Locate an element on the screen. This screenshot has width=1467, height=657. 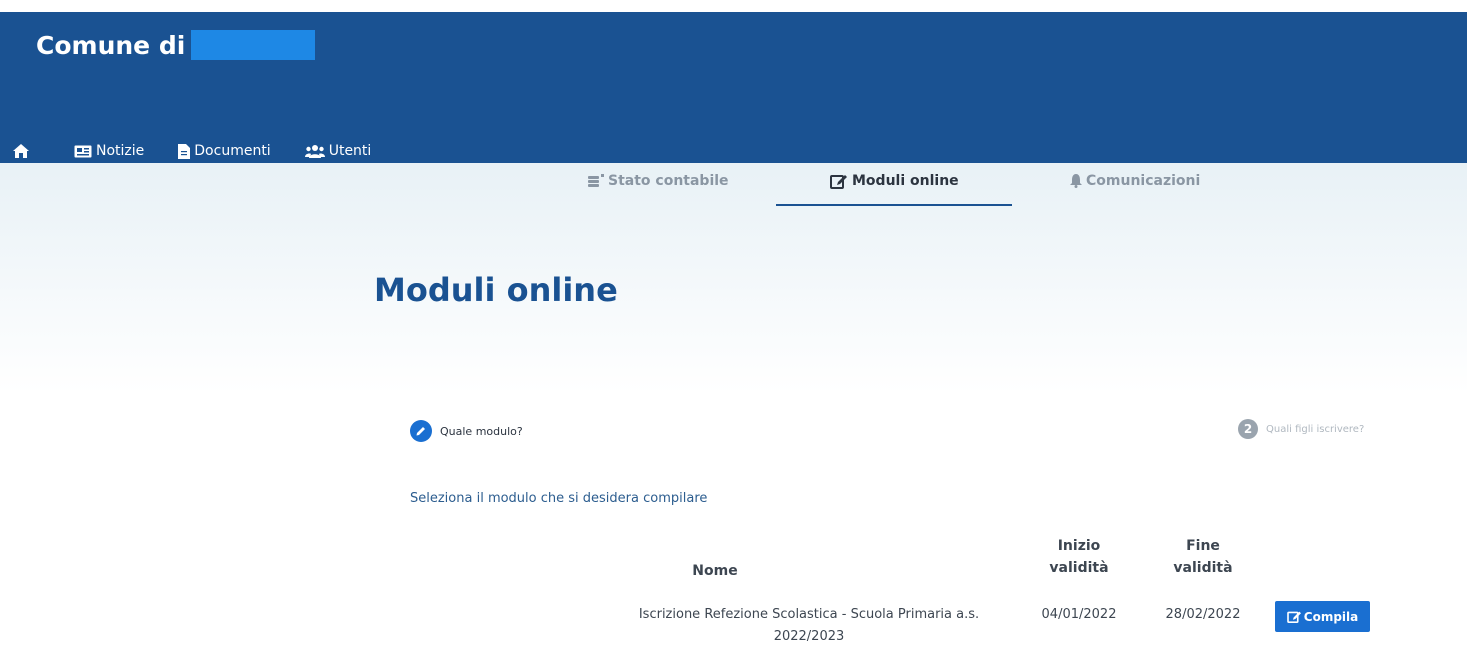
header-fine-line2: validità is located at coordinates (1203, 568).